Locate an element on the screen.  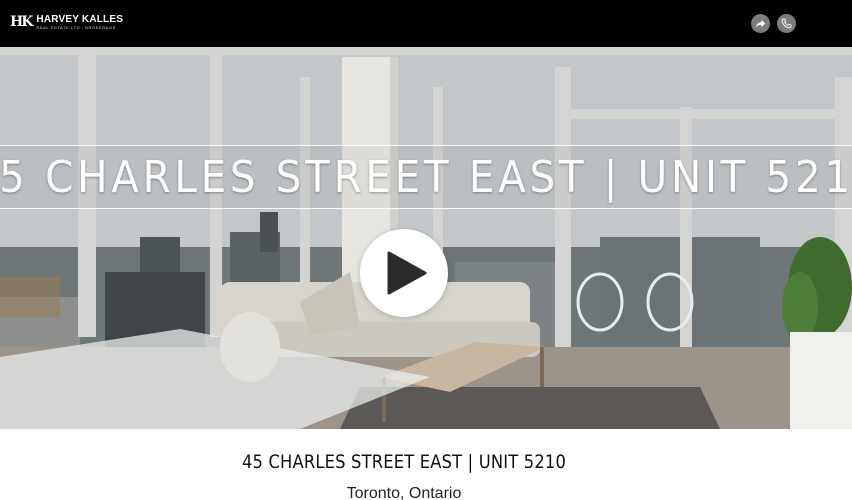
property-city: Toronto, Ontario is located at coordinates (404, 492).